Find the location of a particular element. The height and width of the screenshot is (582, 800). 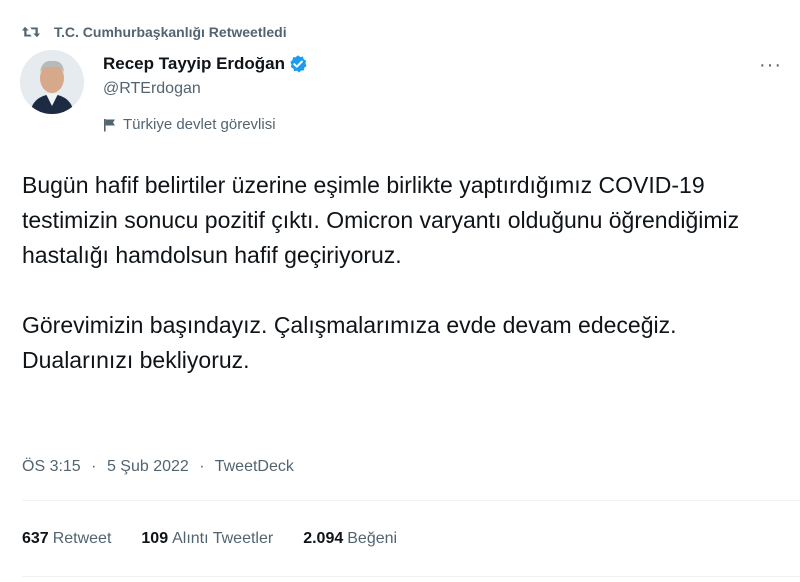

account-label-text: Türkiye devlet görevlisi is located at coordinates (199, 124).